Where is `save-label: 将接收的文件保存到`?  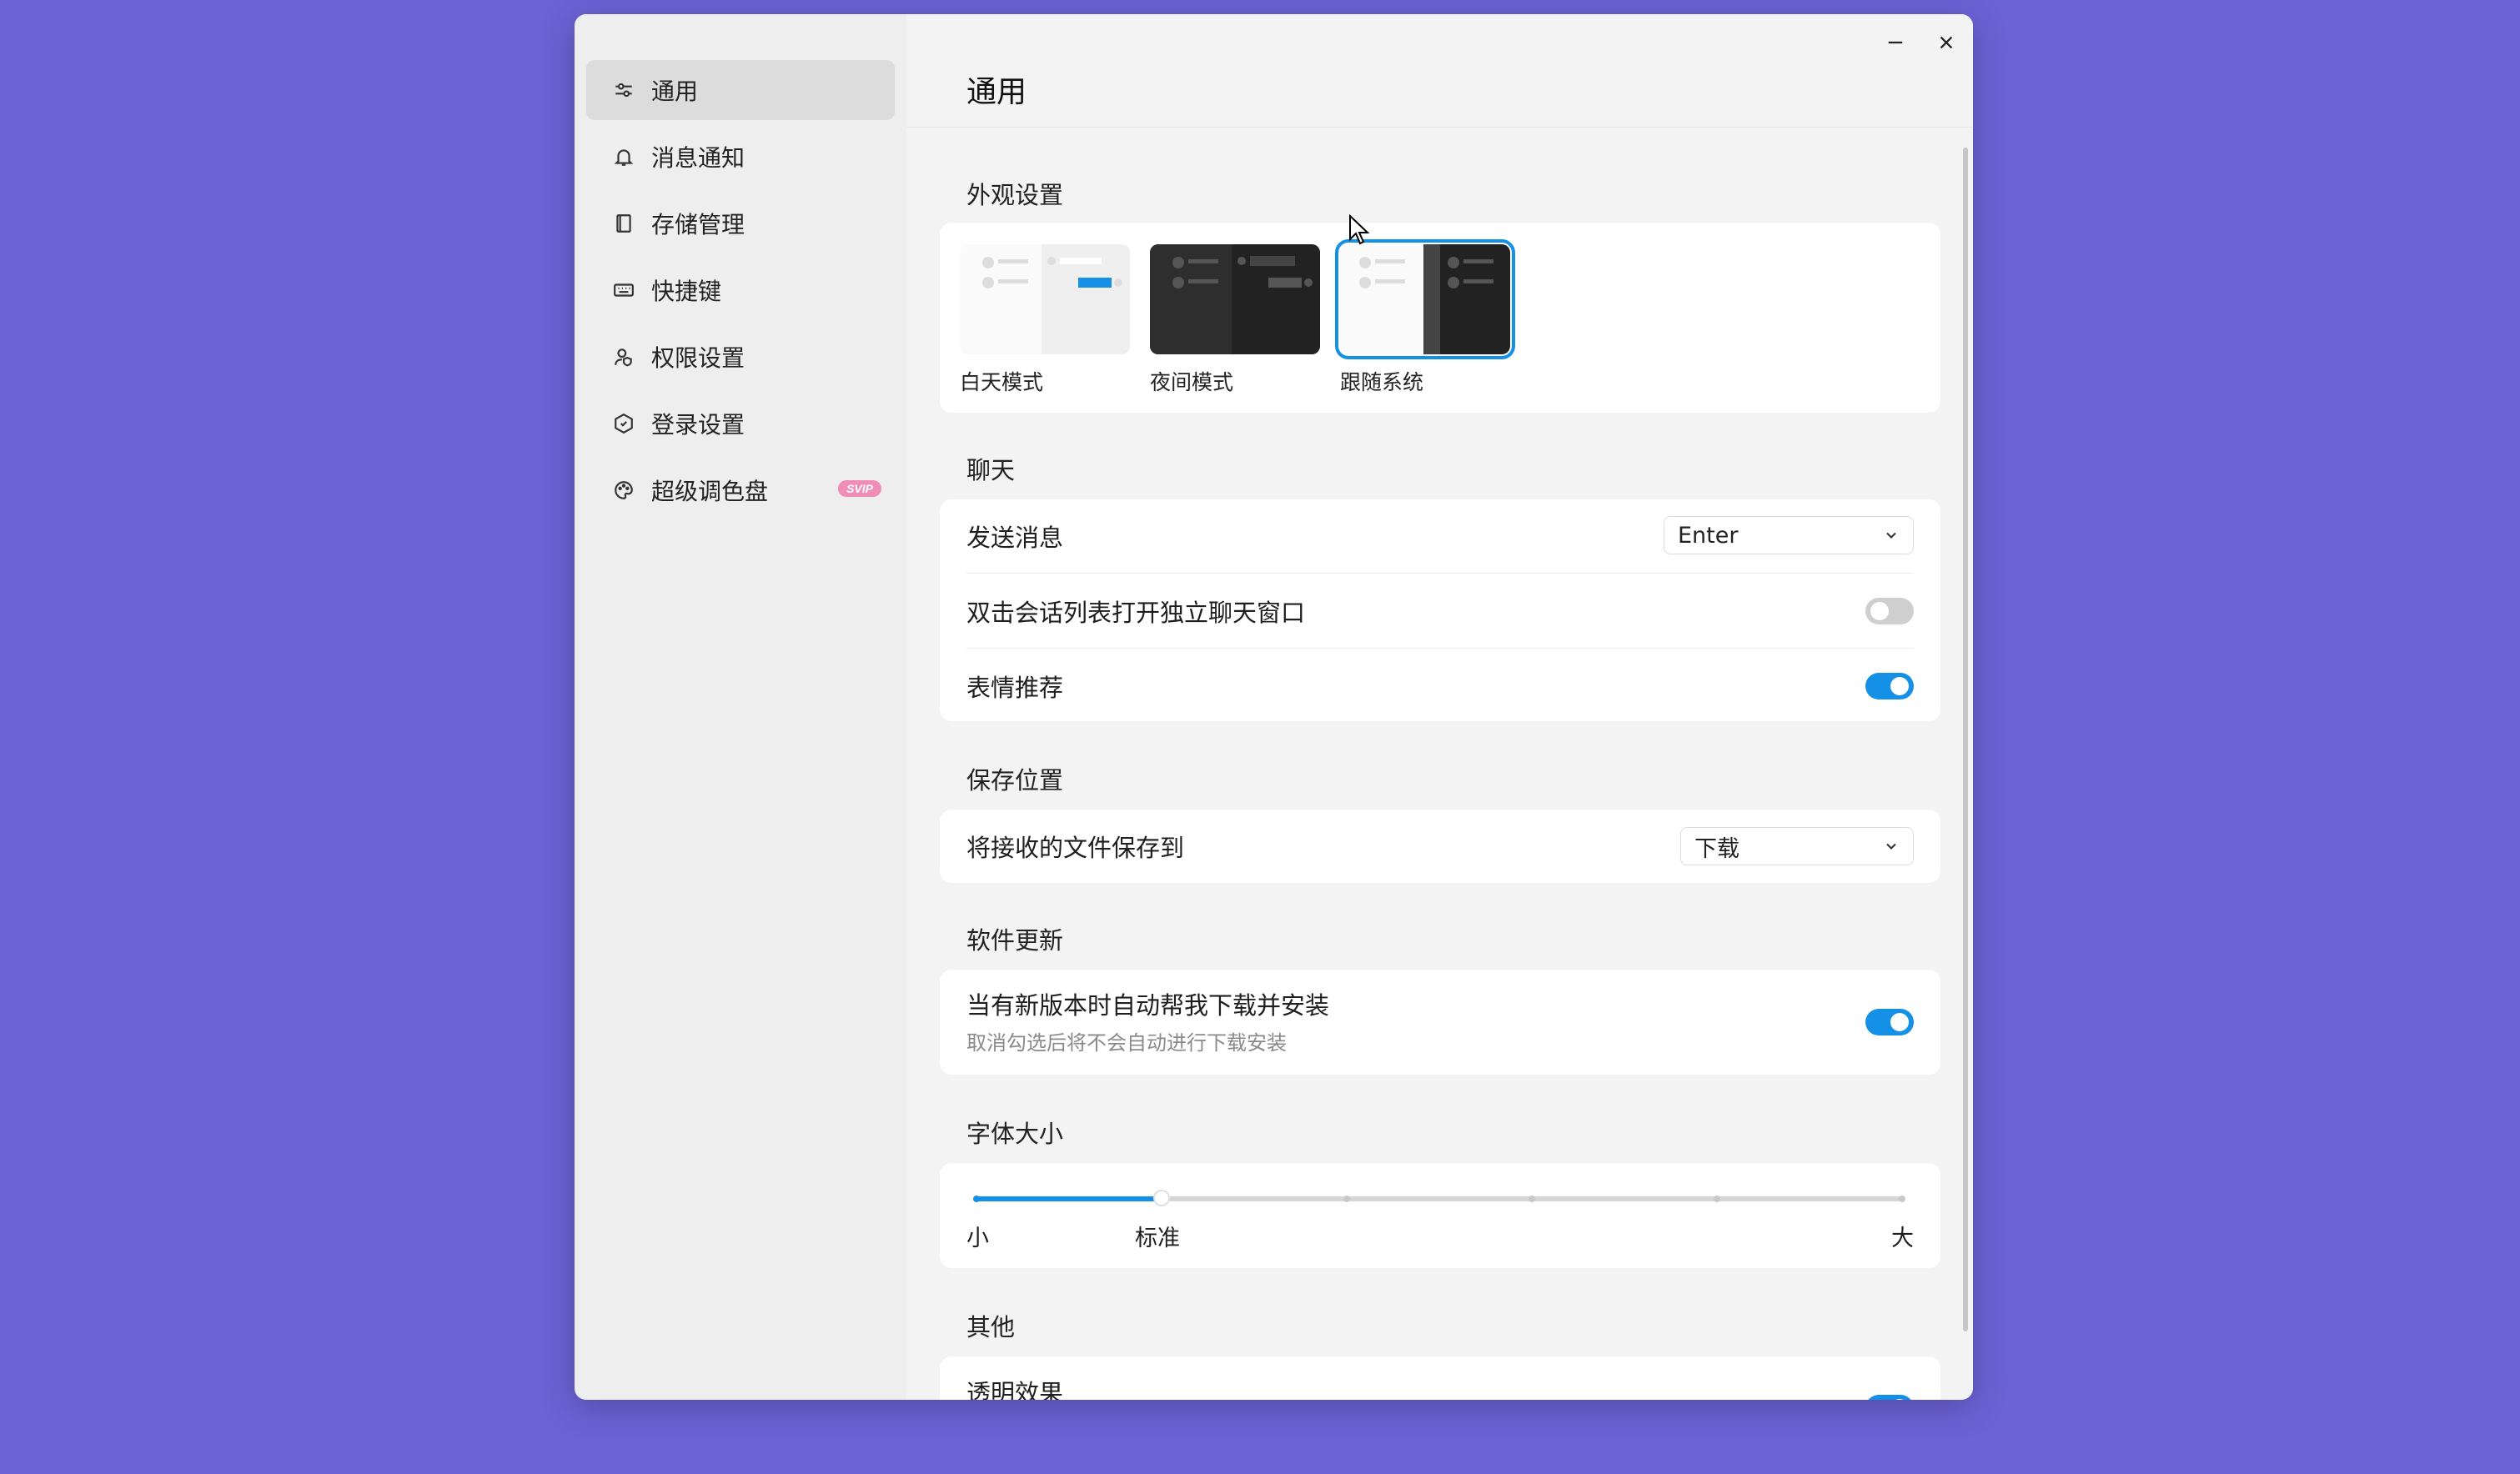
save-label: 将接收的文件保存到 is located at coordinates (1075, 848).